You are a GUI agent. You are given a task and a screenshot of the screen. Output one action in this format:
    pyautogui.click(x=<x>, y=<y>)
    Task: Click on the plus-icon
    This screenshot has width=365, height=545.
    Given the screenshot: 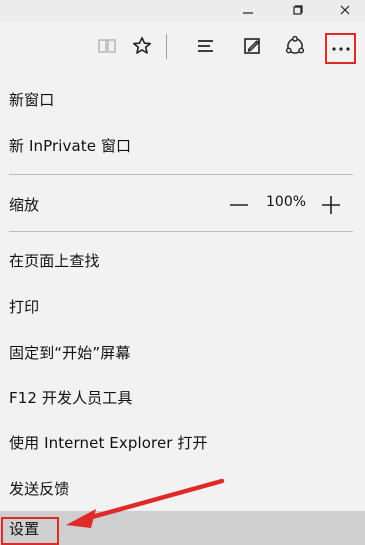 What is the action you would take?
    pyautogui.click(x=331, y=205)
    